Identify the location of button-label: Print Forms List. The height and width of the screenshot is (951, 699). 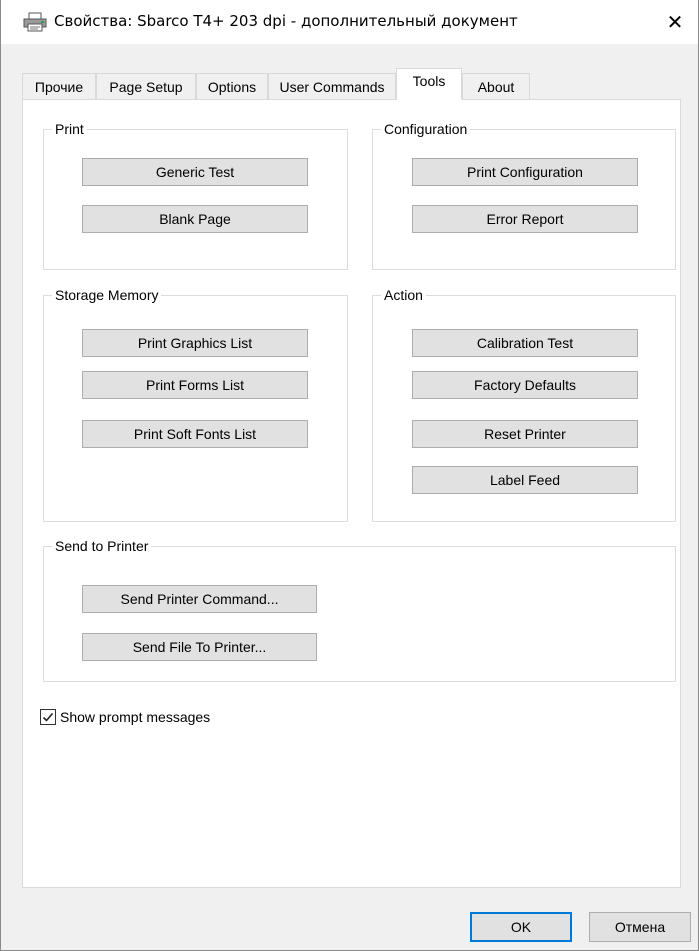
(194, 385).